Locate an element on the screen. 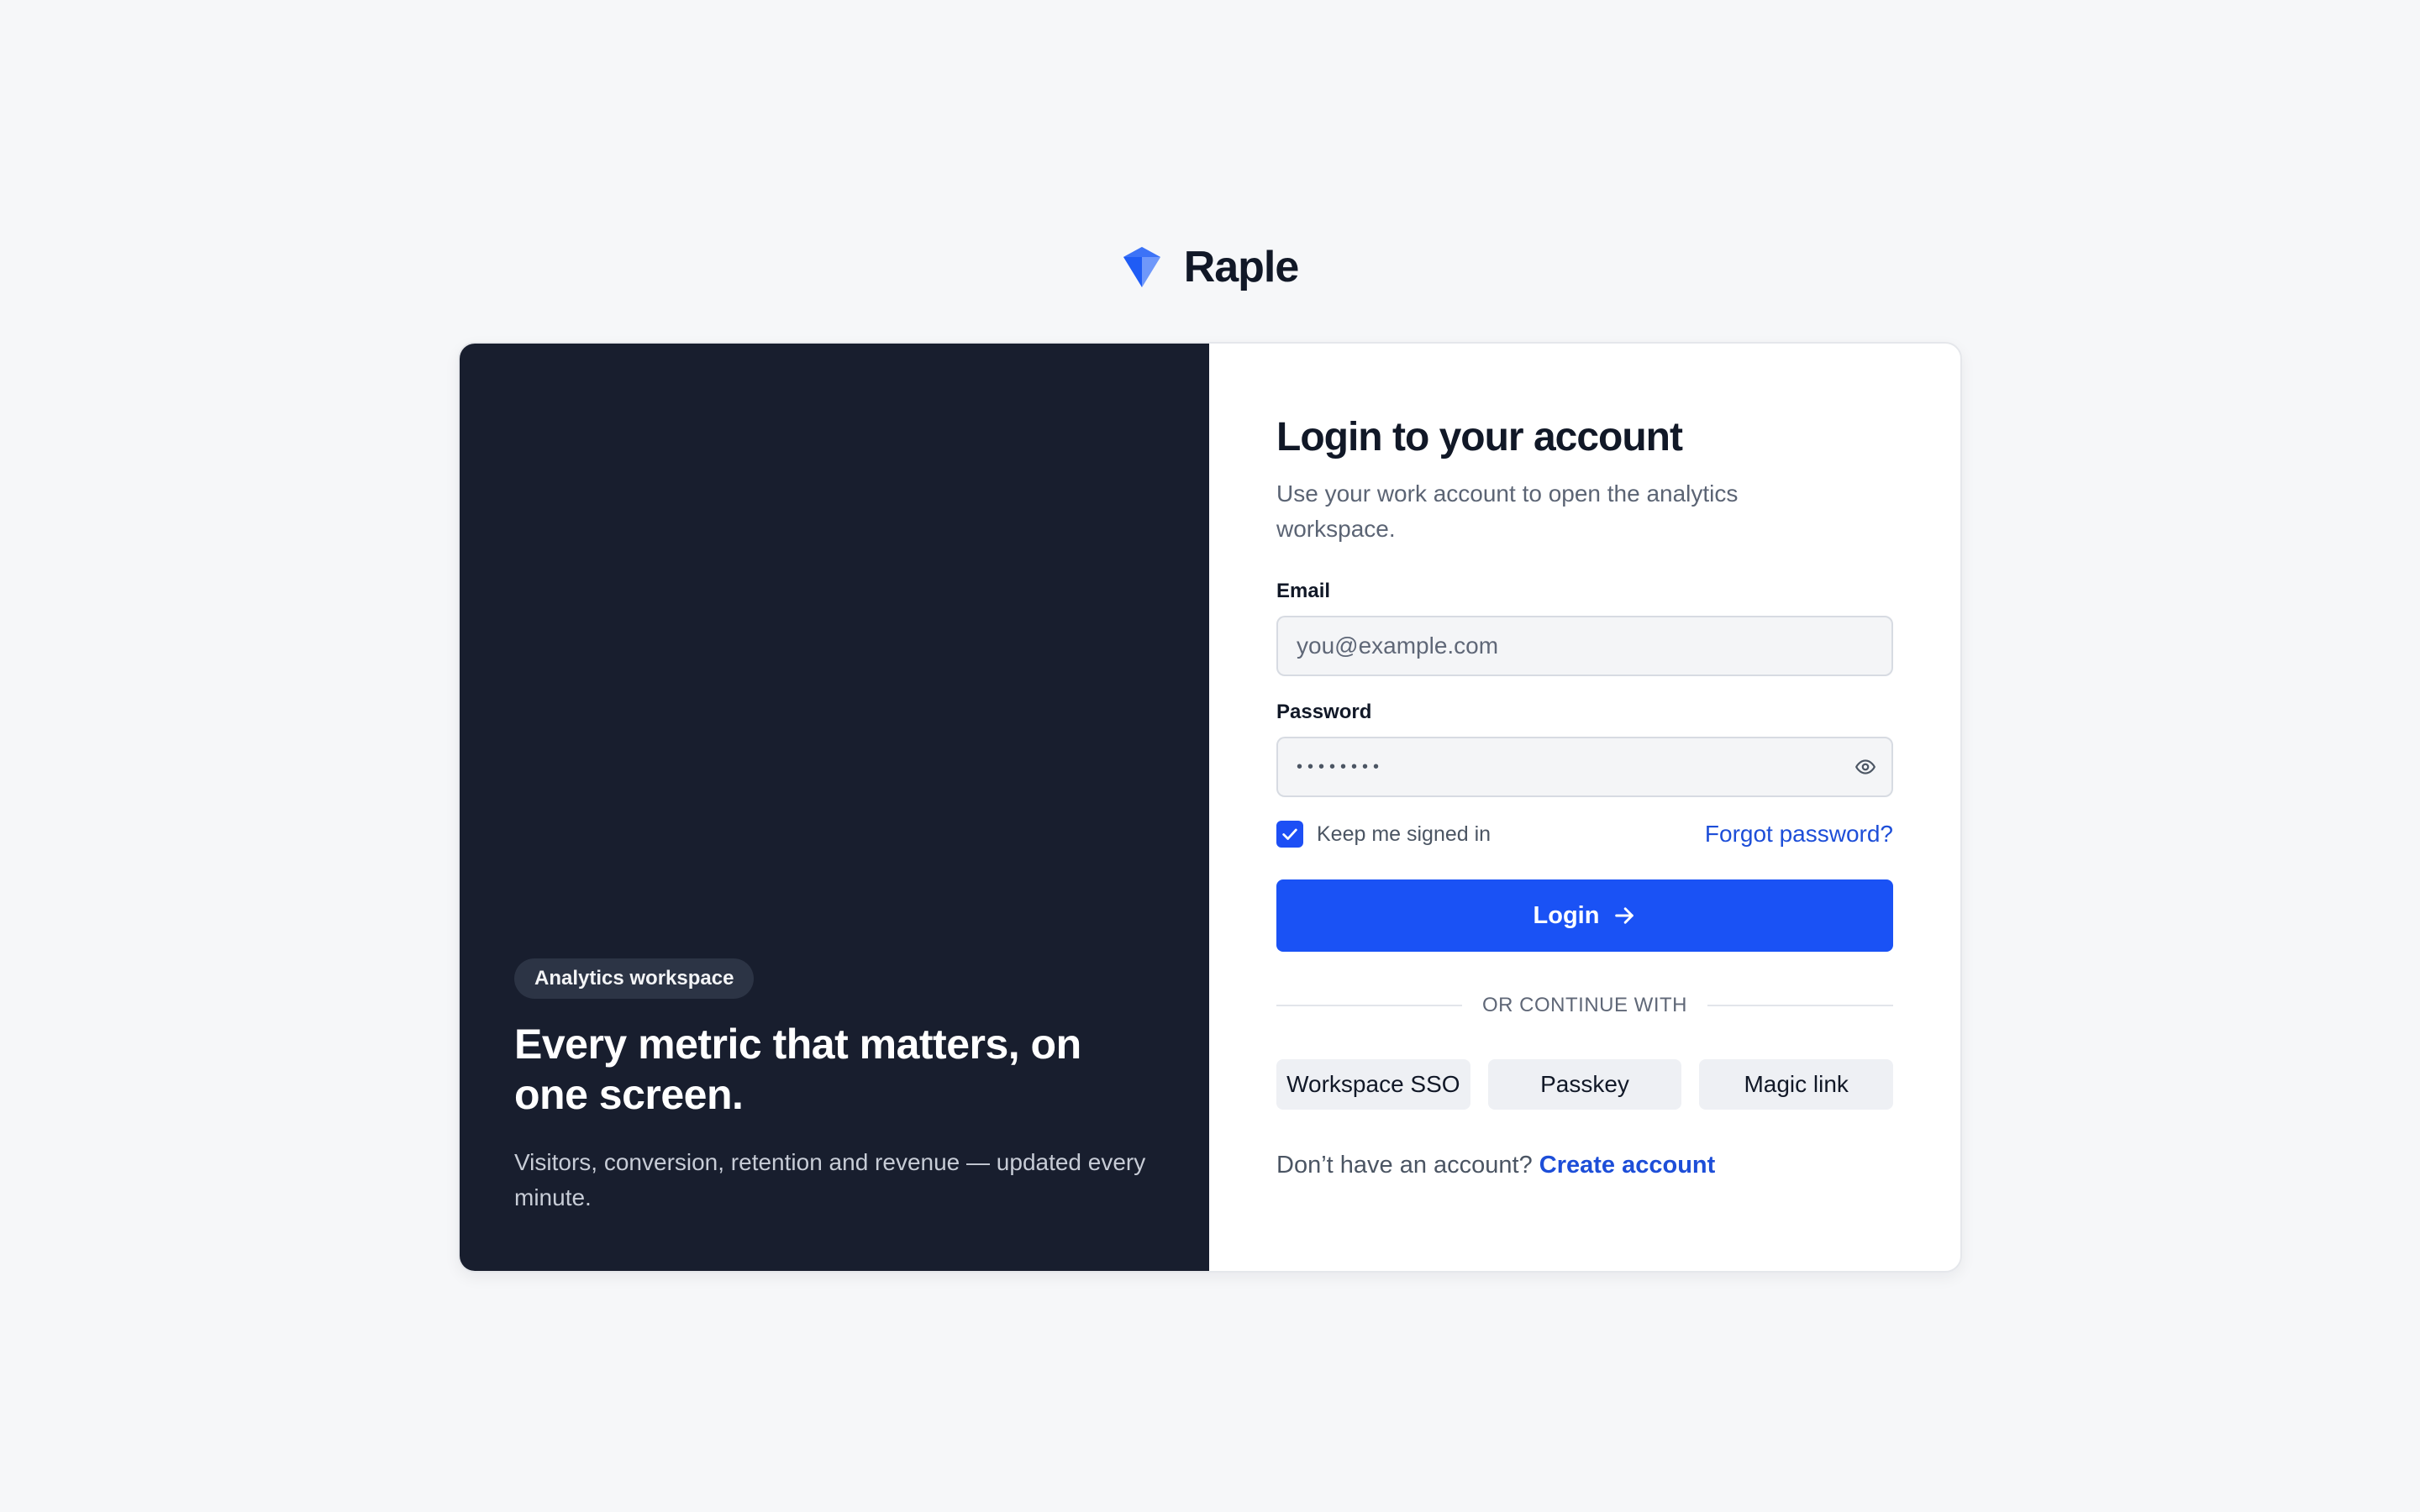 This screenshot has height=1512, width=2420. divider-text: OR CONTINUE WITH is located at coordinates (1585, 1005).